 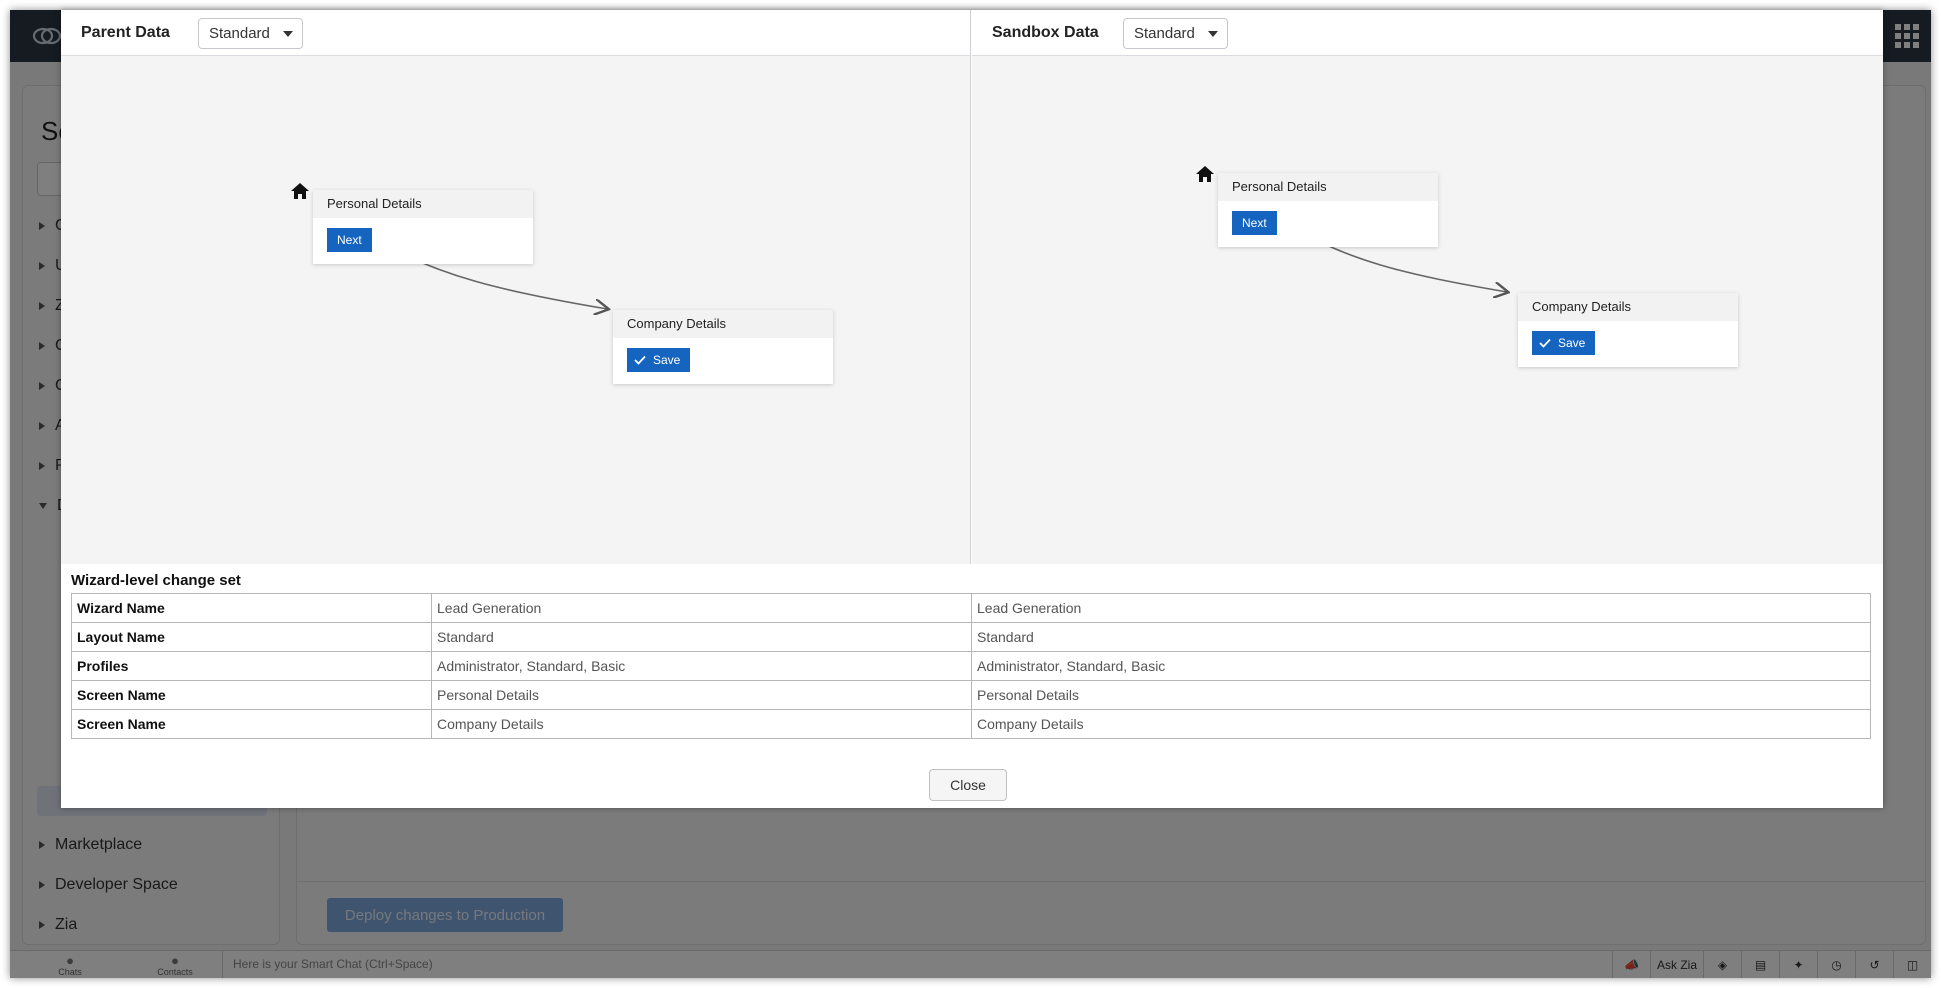 What do you see at coordinates (1421, 666) in the screenshot?
I see `sandbox-value: Administrator, Standard, Basic` at bounding box center [1421, 666].